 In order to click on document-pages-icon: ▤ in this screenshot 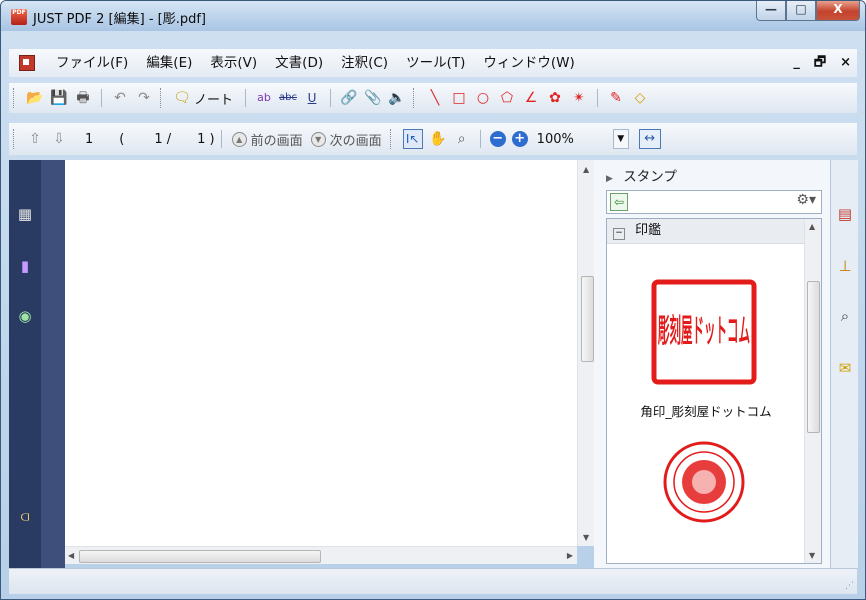, I will do `click(845, 214)`.